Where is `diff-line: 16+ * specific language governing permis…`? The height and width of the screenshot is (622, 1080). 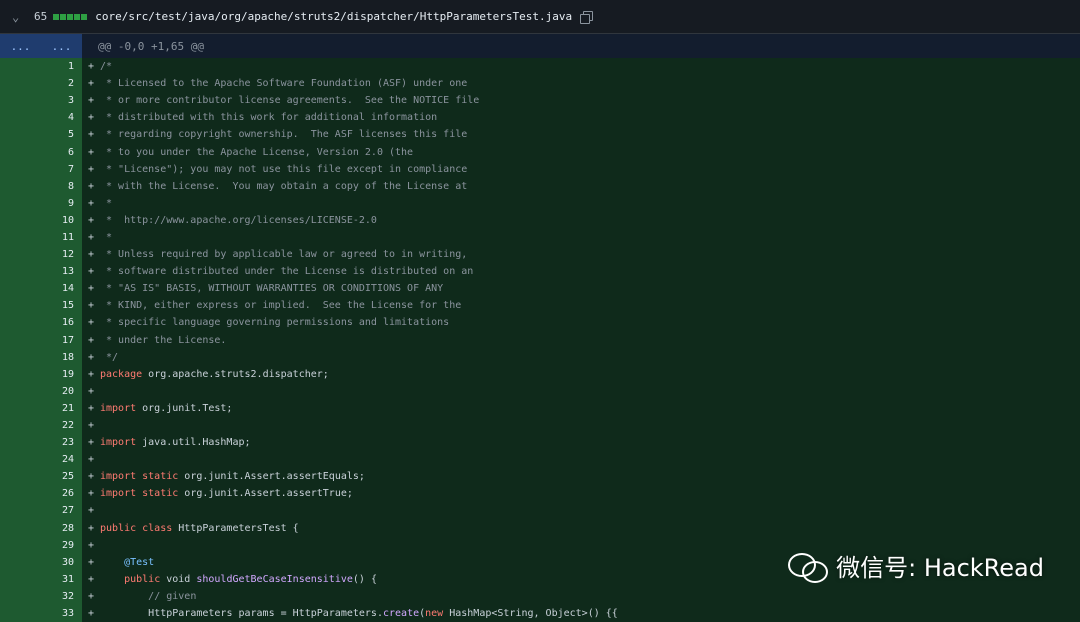
diff-line: 16+ * specific language governing permis… is located at coordinates (540, 322).